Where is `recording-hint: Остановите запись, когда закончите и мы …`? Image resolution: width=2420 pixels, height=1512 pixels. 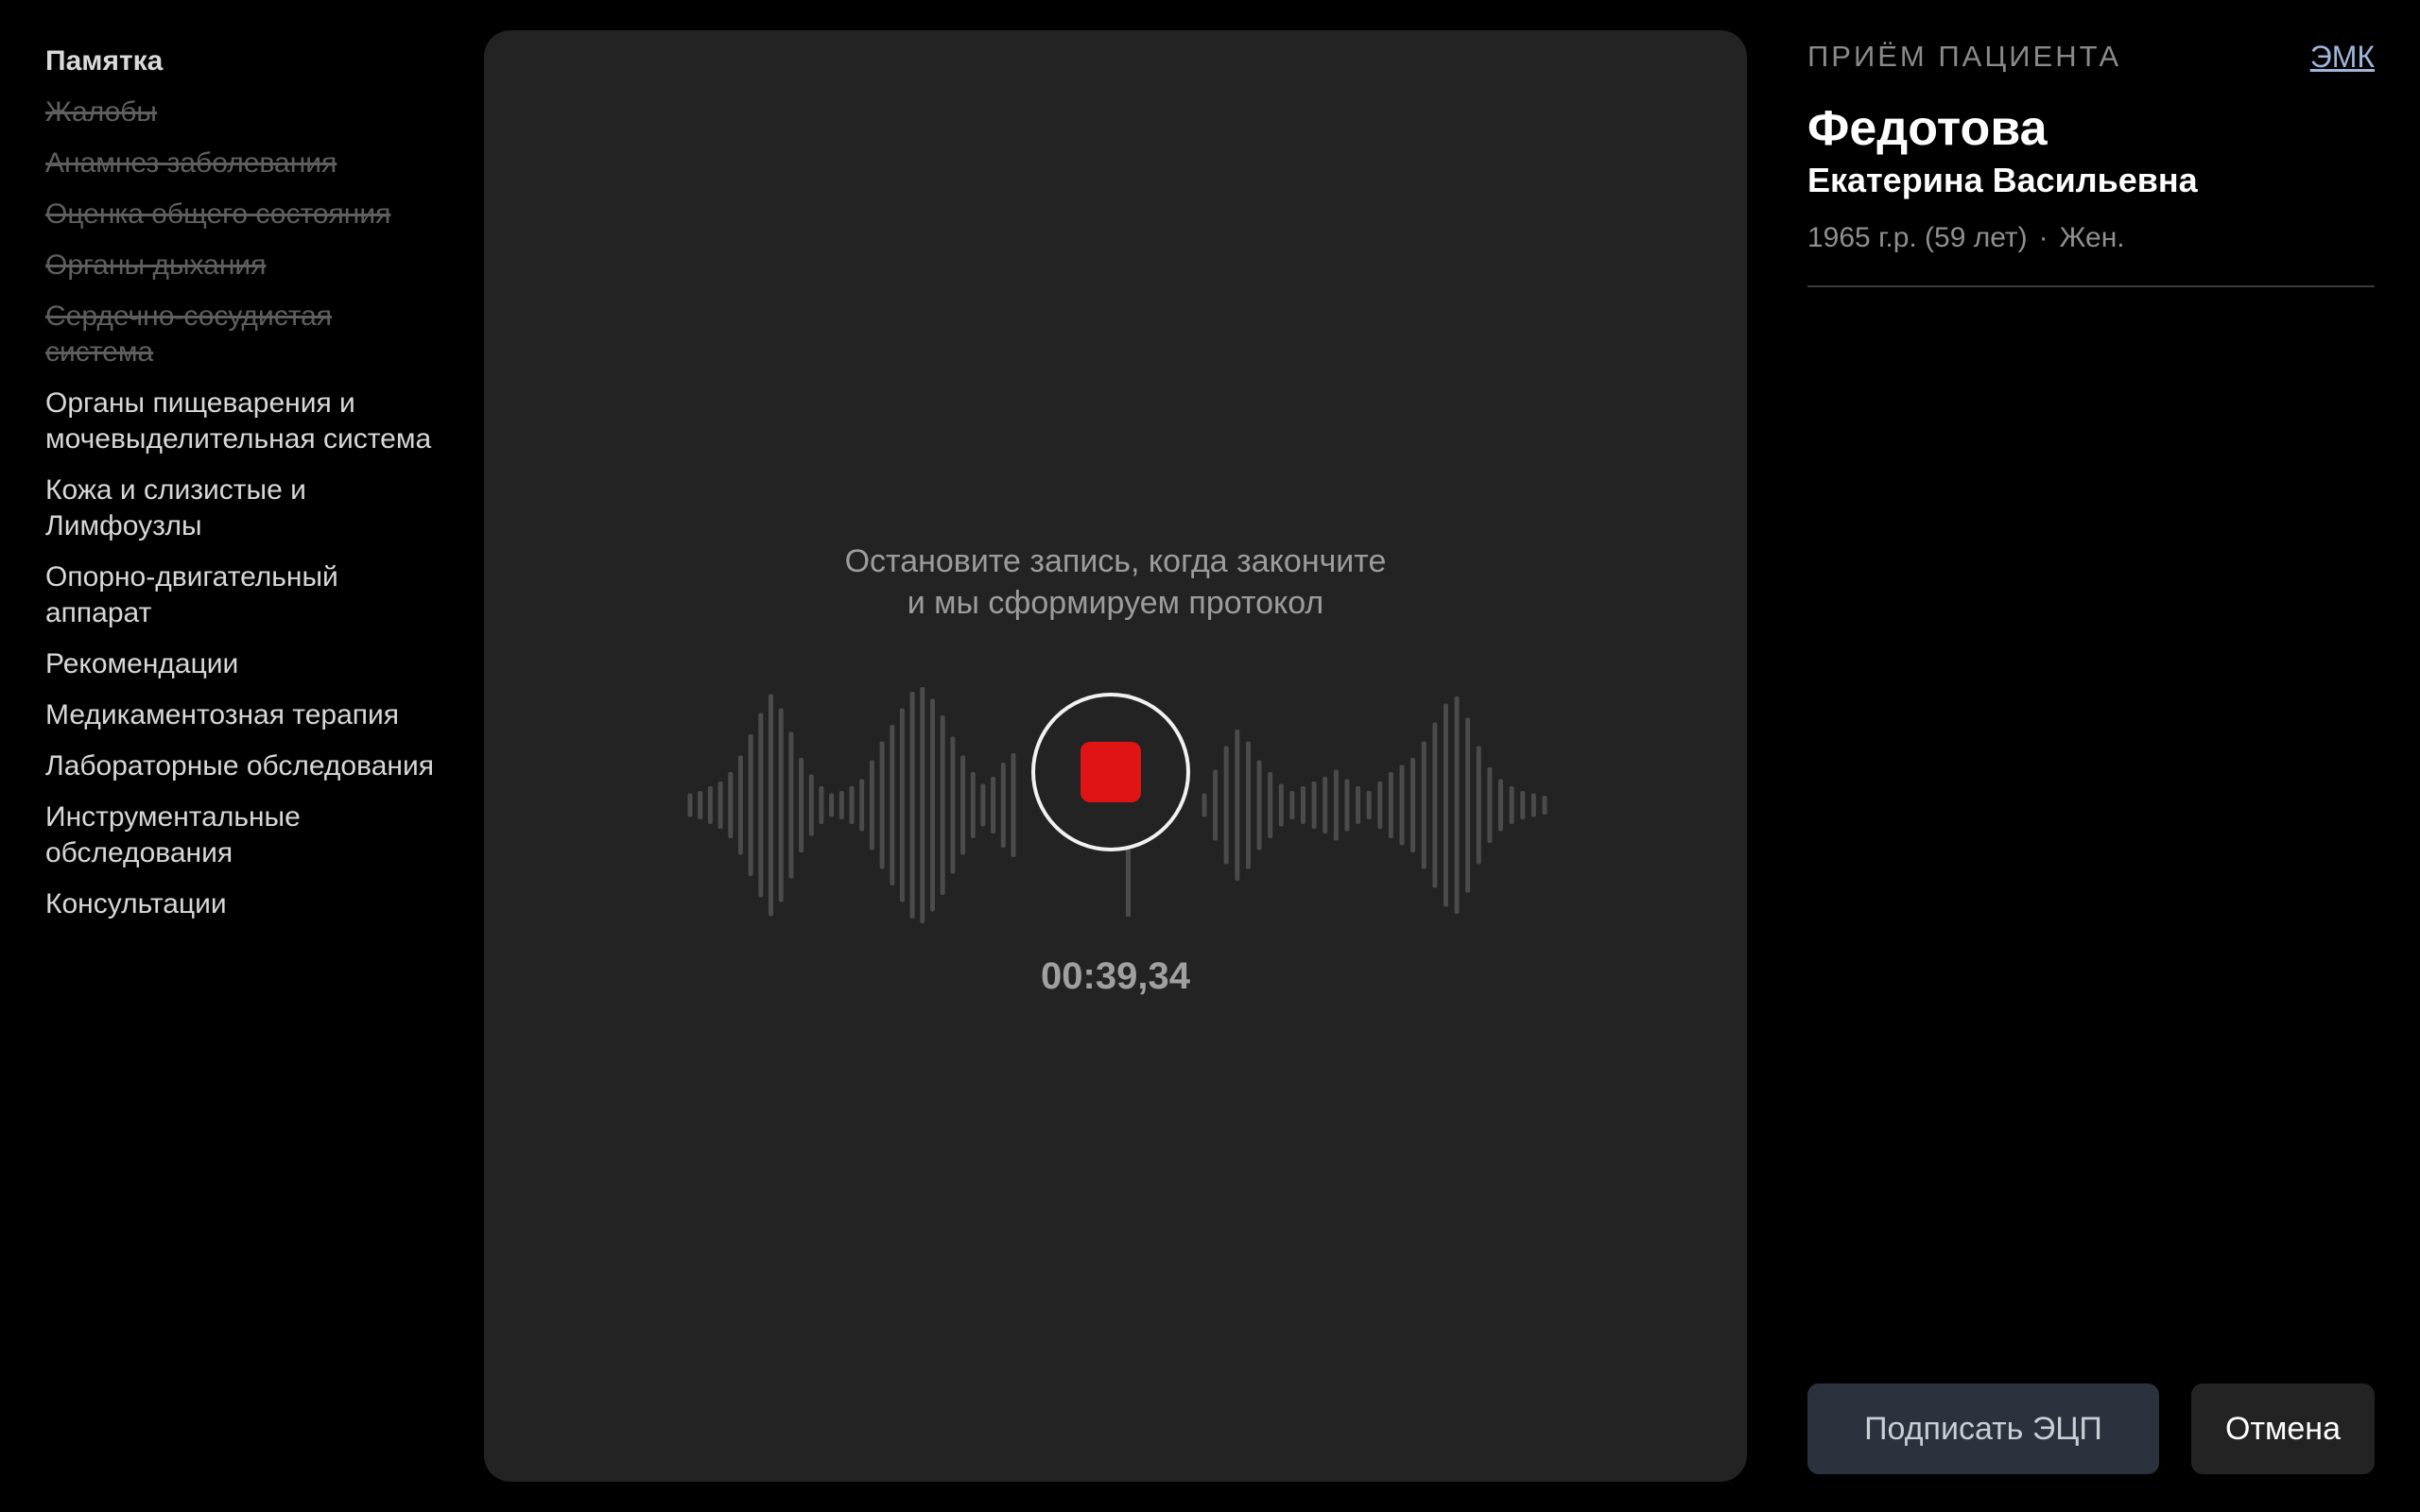
recording-hint: Остановите запись, когда закончите и мы … is located at coordinates (1115, 582).